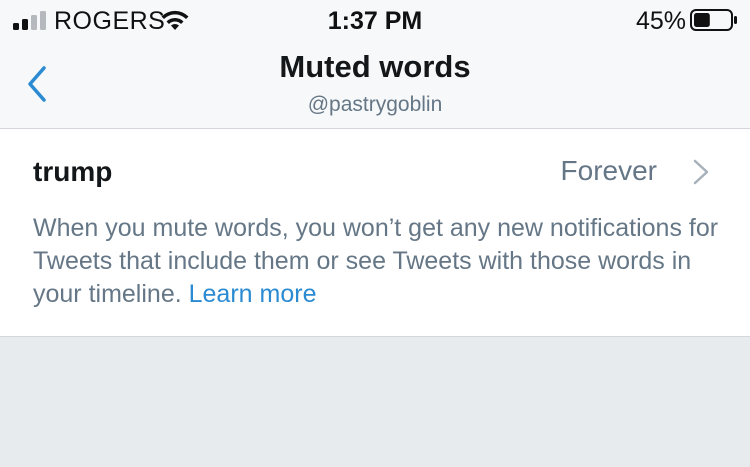 Image resolution: width=750 pixels, height=467 pixels. Describe the element at coordinates (73, 171) in the screenshot. I see `muted-word: trump` at that location.